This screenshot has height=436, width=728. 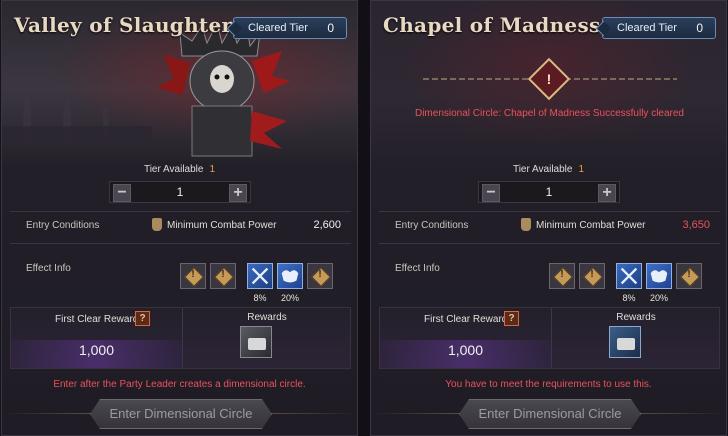 I want to click on dungeon-title: Chapel of Madness, so click(x=492, y=25).